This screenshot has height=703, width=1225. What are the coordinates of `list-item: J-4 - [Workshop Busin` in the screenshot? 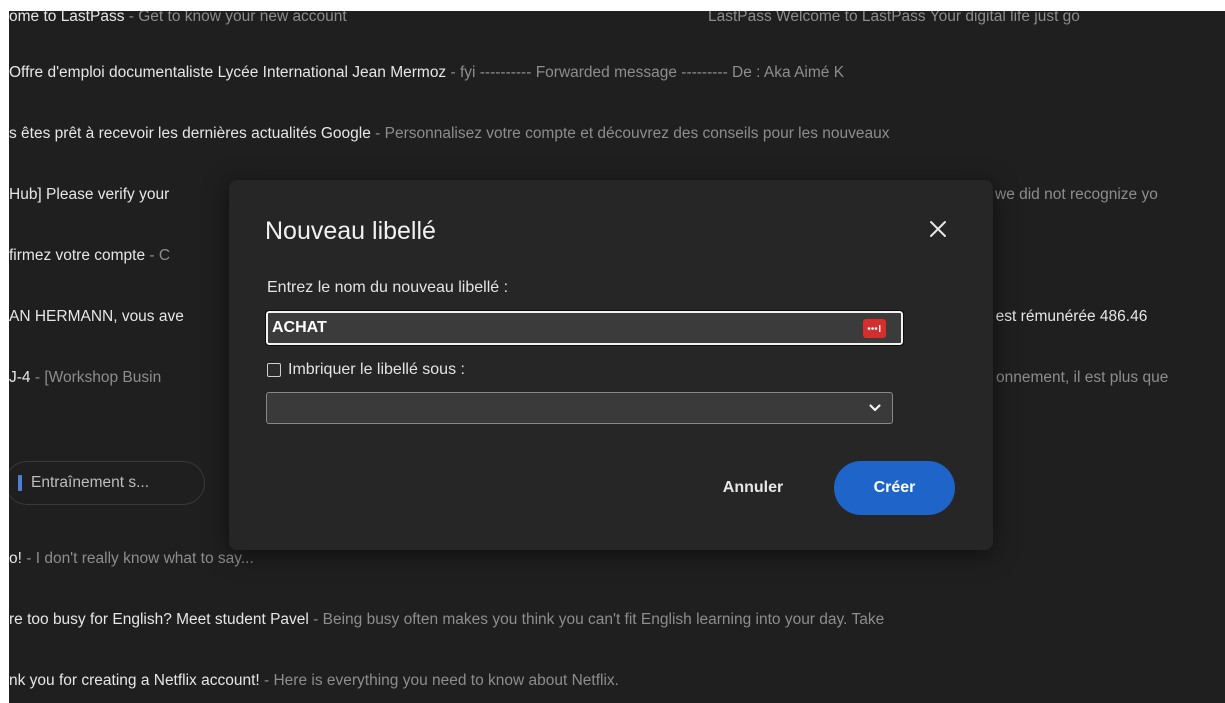 It's located at (85, 378).